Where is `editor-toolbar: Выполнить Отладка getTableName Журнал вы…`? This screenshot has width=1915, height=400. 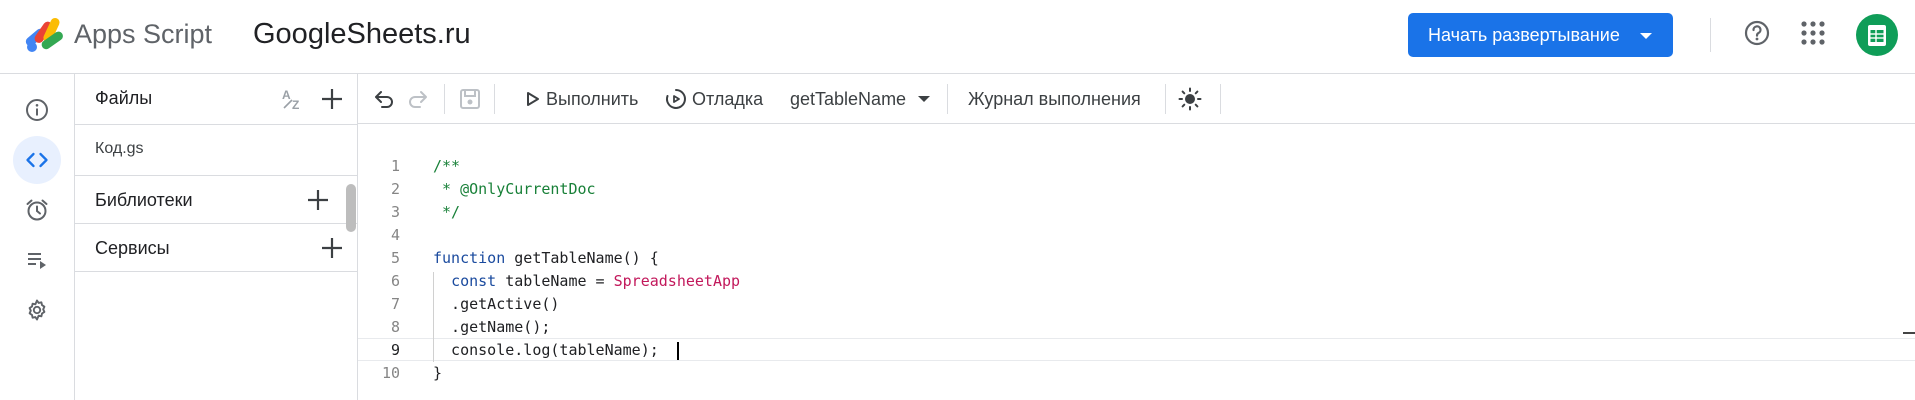
editor-toolbar: Выполнить Отладка getTableName Журнал вы… is located at coordinates (1136, 99).